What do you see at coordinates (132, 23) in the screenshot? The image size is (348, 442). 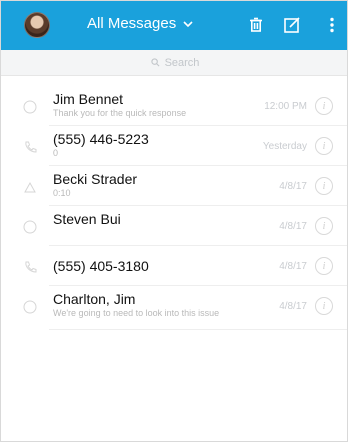 I see `folder-title: All Messages` at bounding box center [132, 23].